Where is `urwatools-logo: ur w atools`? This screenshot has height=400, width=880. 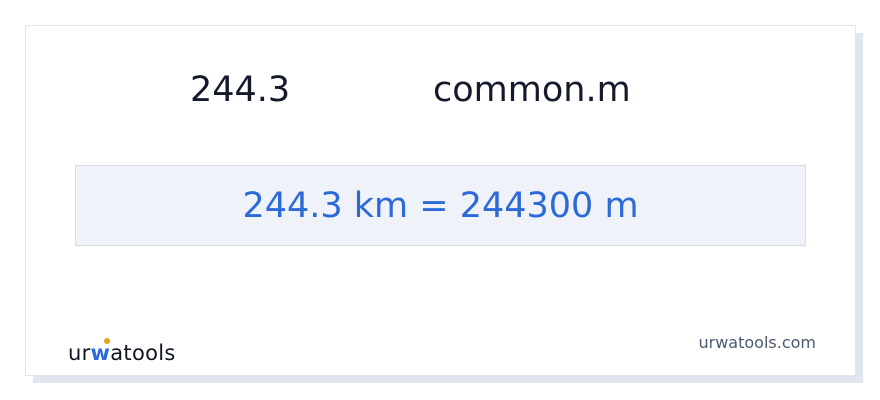
urwatools-logo: ur w atools is located at coordinates (122, 350).